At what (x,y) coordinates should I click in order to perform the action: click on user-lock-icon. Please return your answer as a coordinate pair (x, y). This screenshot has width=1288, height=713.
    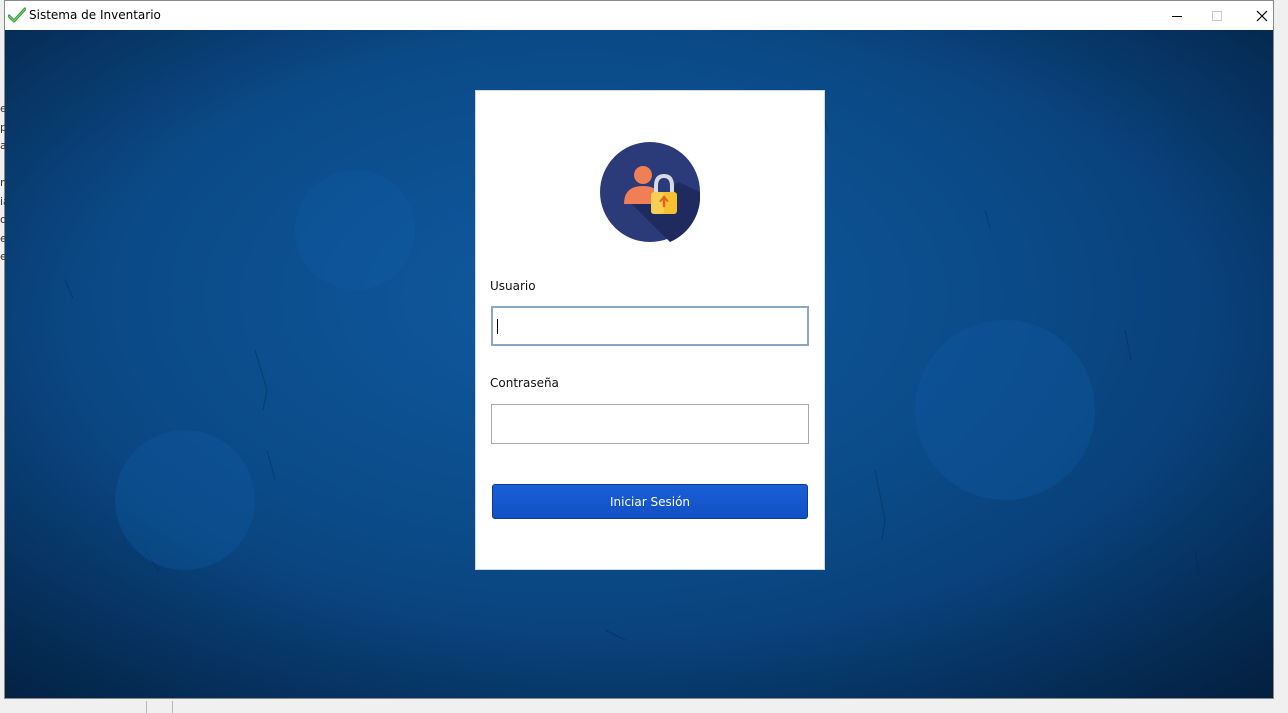
    Looking at the image, I should click on (650, 192).